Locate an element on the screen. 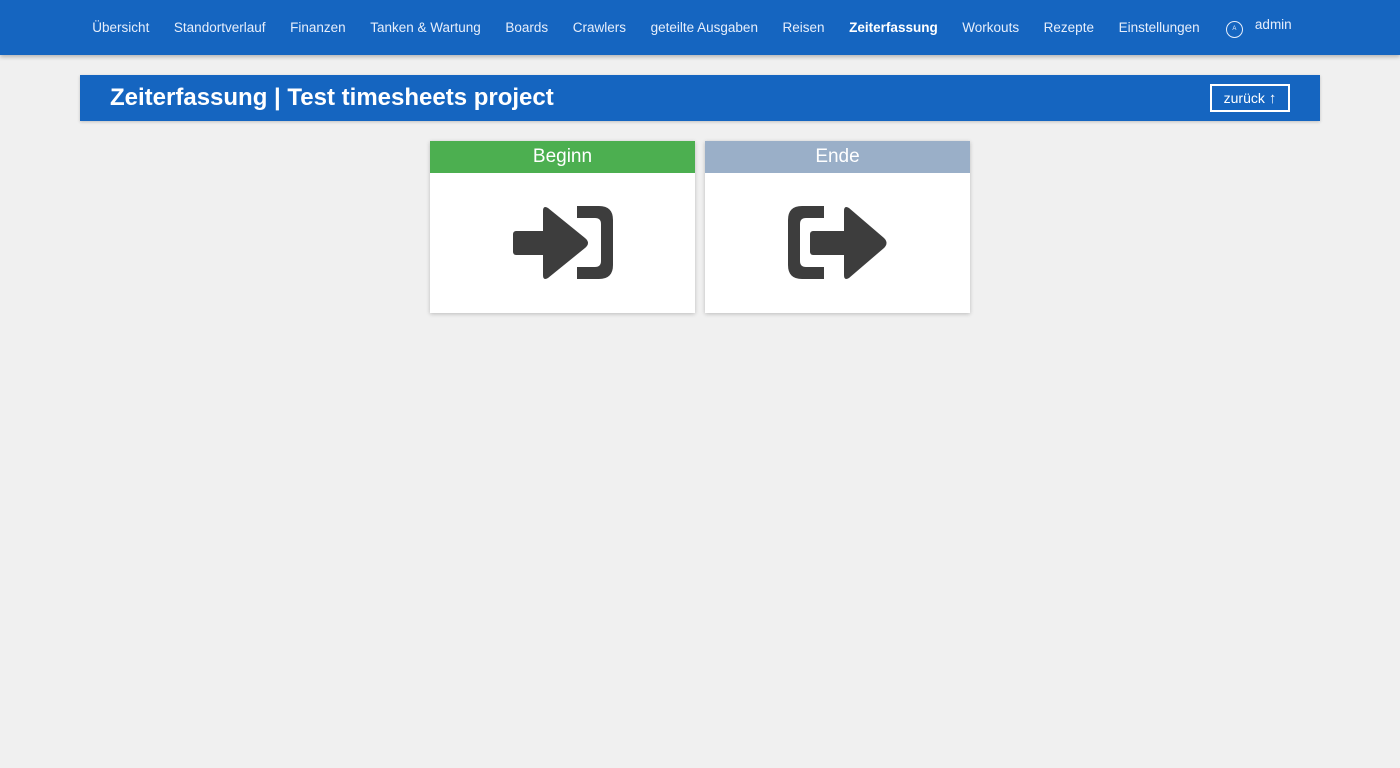 This screenshot has width=1400, height=768. user-menu: A admin is located at coordinates (1252, 27).